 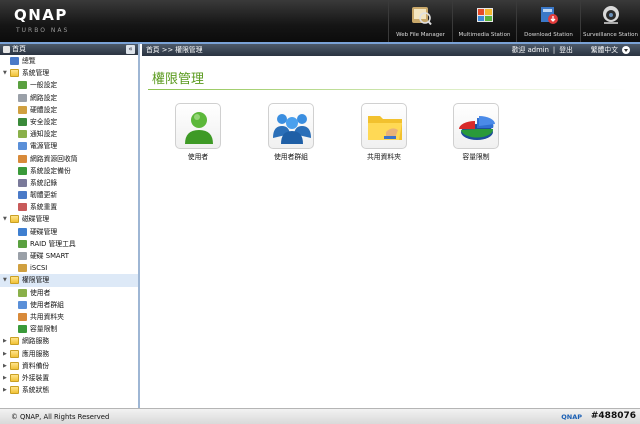 I want to click on user-area: 歡迎 admin | 登出 繁體中文, so click(x=571, y=50).